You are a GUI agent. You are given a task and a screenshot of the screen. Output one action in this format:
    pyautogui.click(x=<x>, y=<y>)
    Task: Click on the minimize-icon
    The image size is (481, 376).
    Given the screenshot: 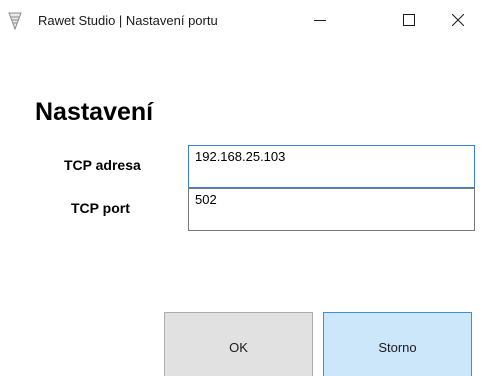 What is the action you would take?
    pyautogui.click(x=320, y=22)
    